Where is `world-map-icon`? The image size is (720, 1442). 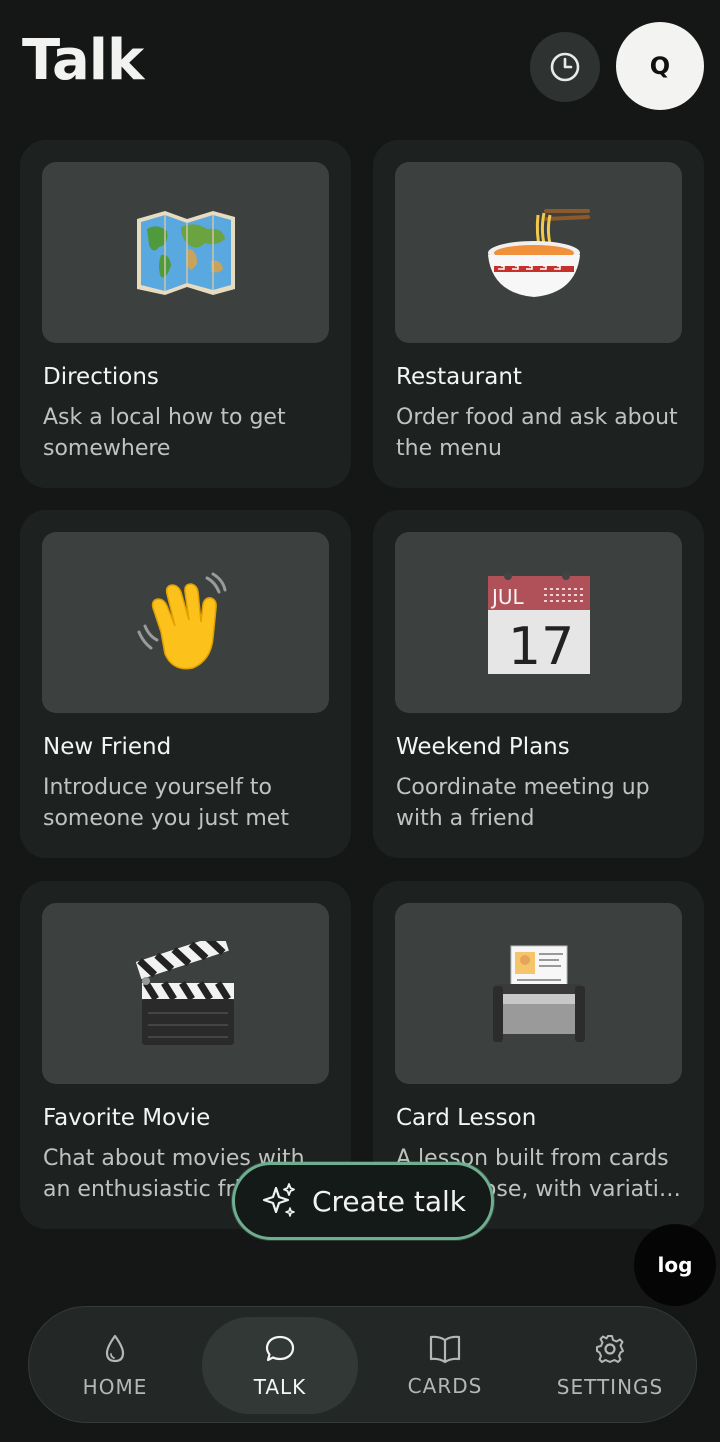 world-map-icon is located at coordinates (185, 252).